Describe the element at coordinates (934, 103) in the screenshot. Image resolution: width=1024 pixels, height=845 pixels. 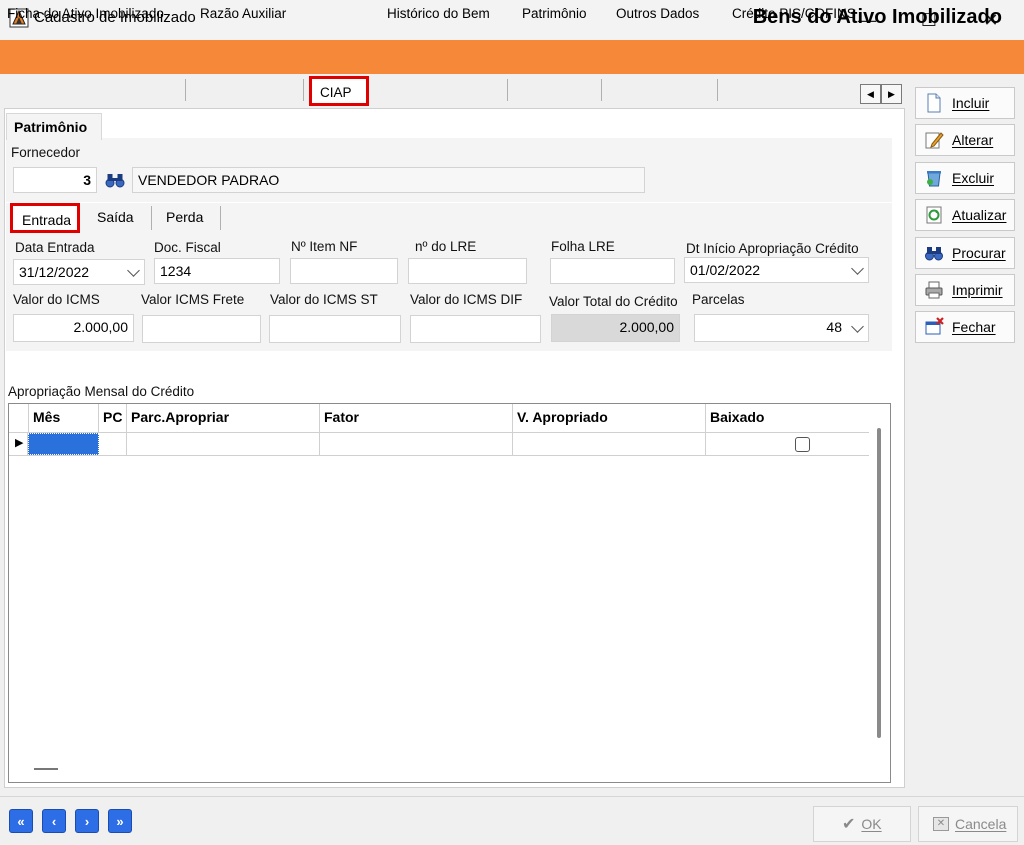
I see `new-document-icon` at that location.